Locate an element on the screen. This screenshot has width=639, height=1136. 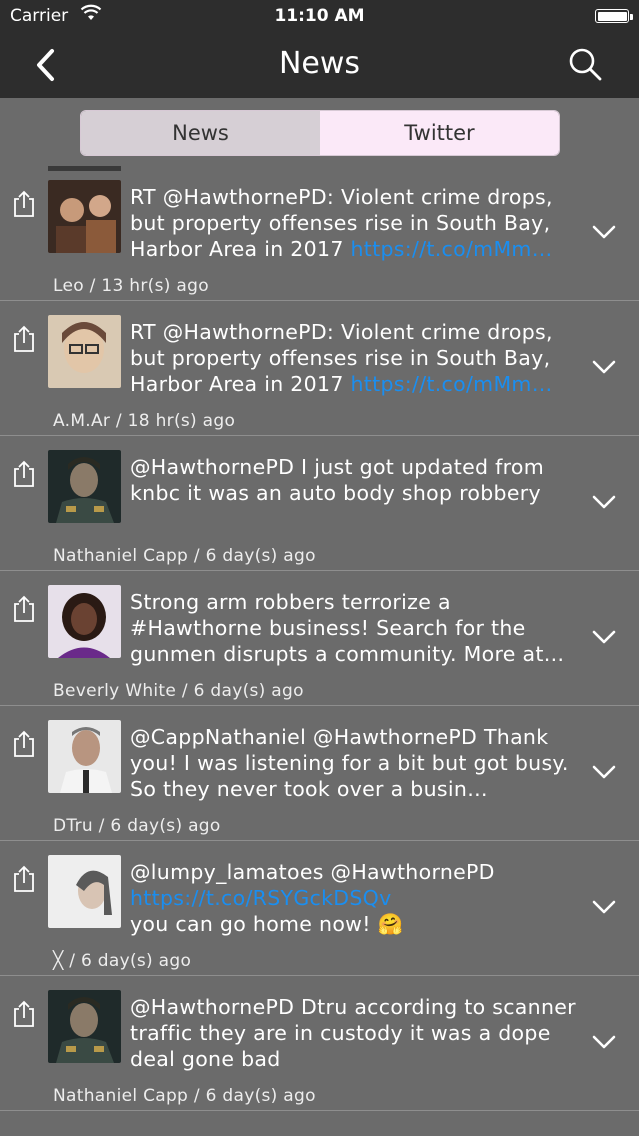
search-icon is located at coordinates (585, 64).